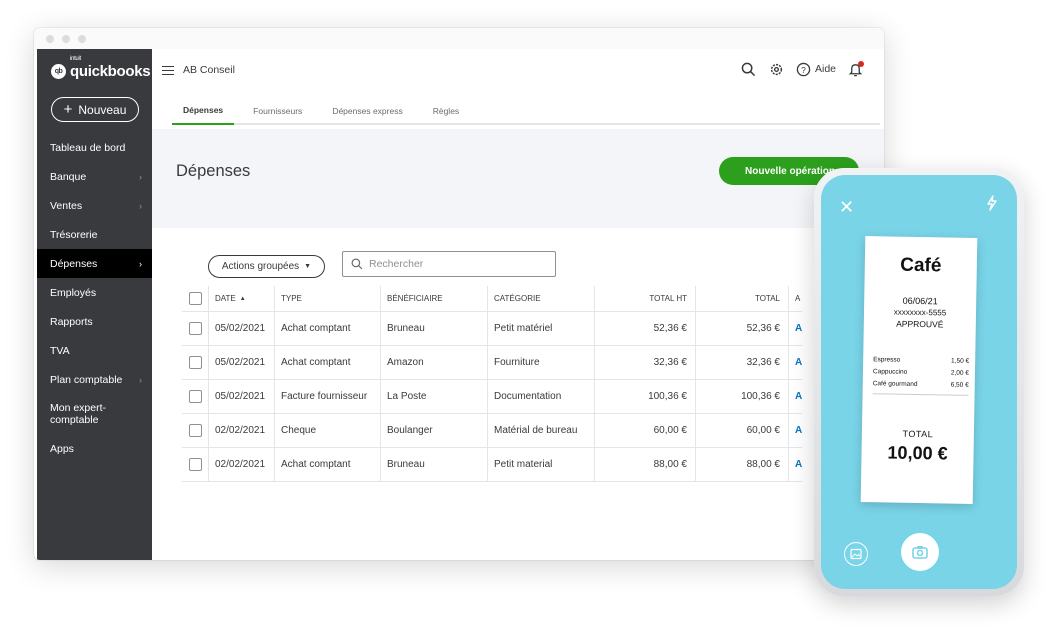 Image resolution: width=1060 pixels, height=639 pixels. Describe the element at coordinates (260, 266) in the screenshot. I see `batch-actions-label: Actions groupées` at that location.